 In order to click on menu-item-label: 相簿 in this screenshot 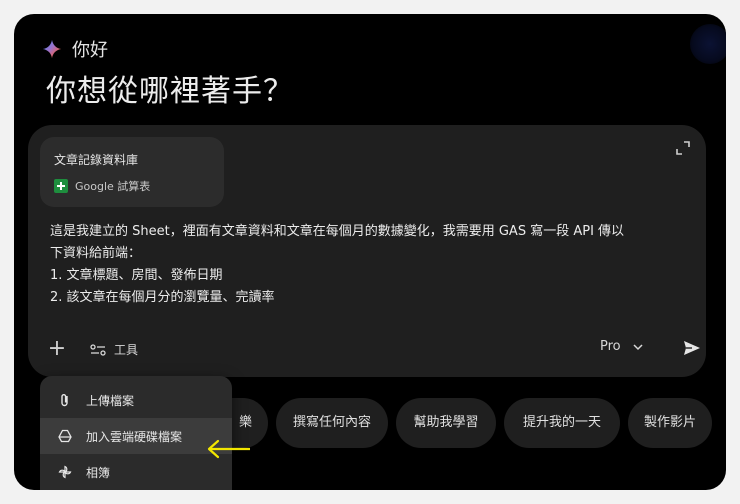, I will do `click(98, 472)`.